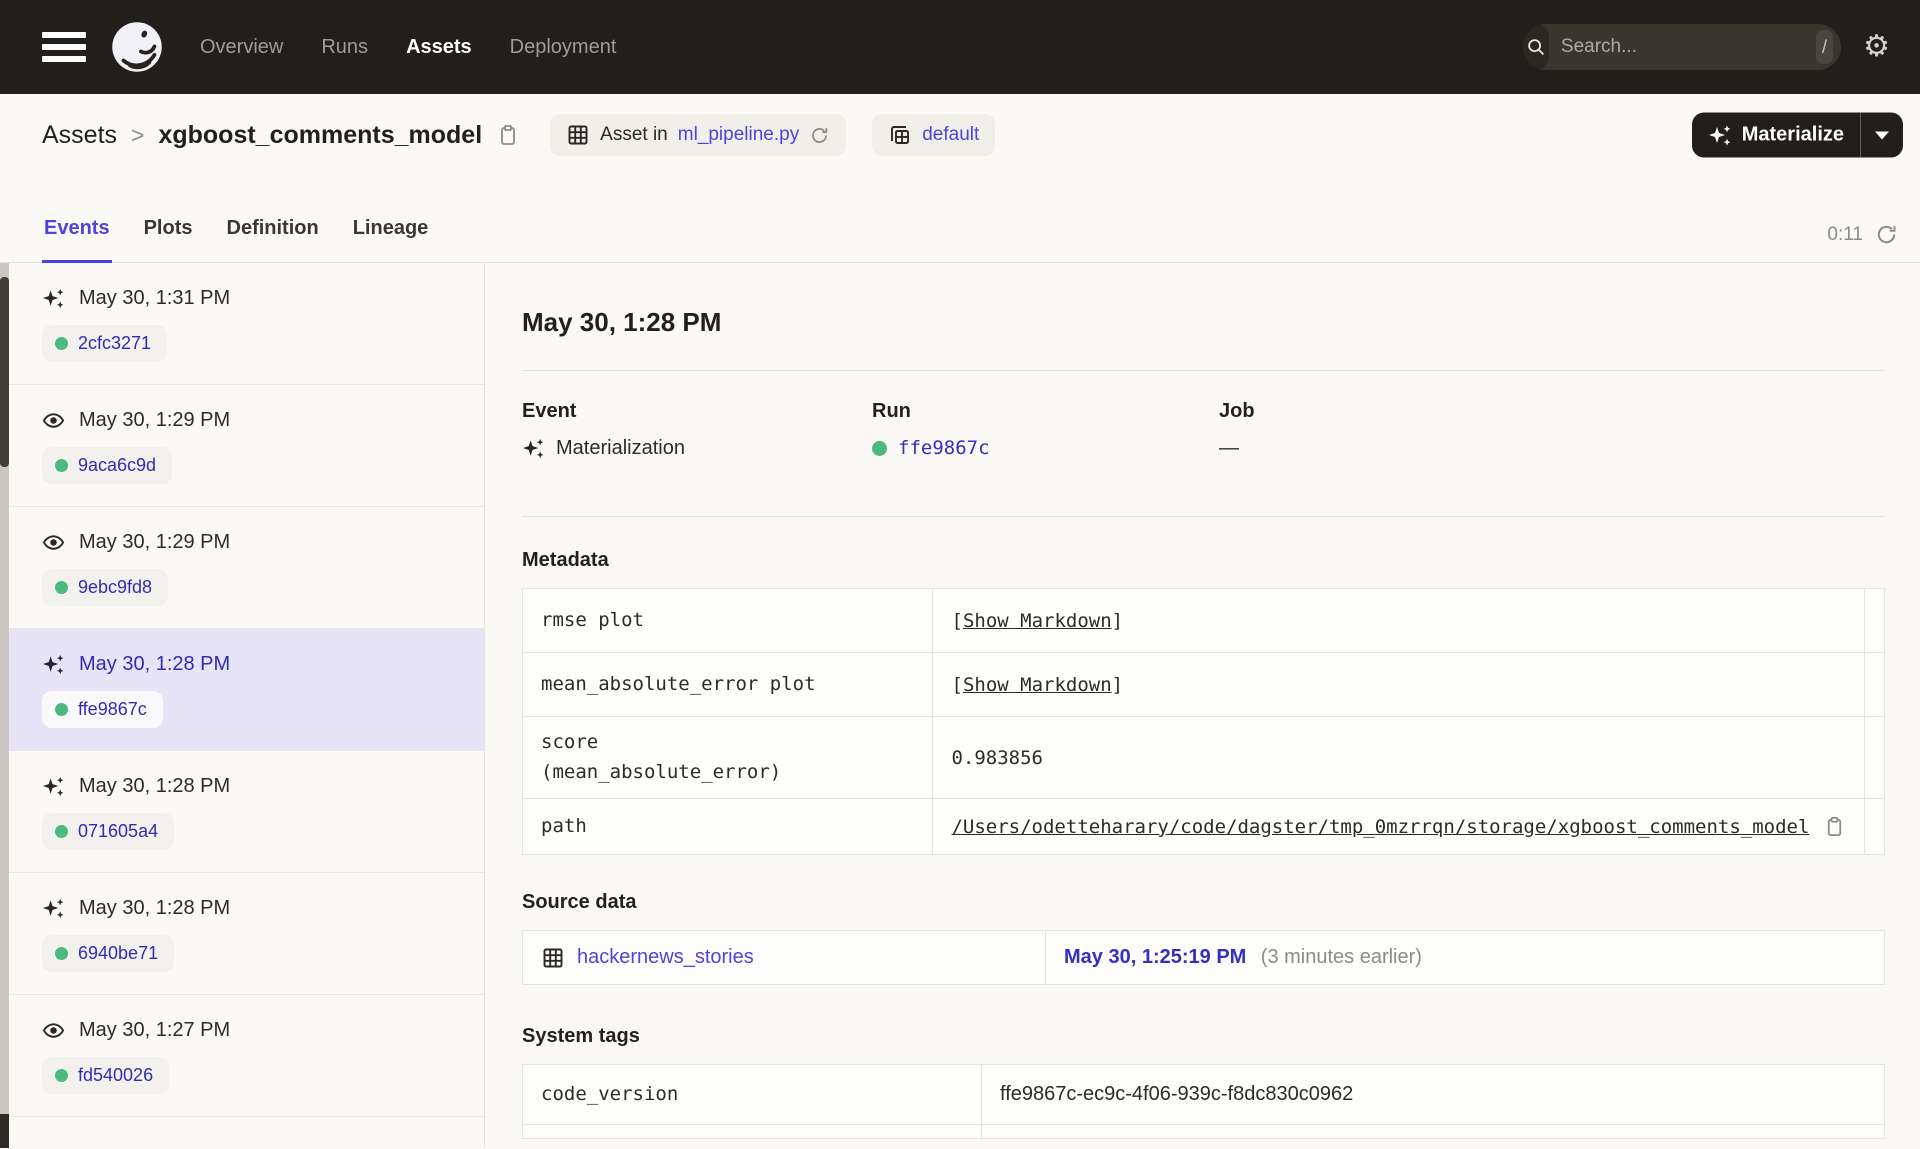 The height and width of the screenshot is (1149, 1920). I want to click on list-item: May 30, 1:29 PM 9ebc9fd8, so click(242, 568).